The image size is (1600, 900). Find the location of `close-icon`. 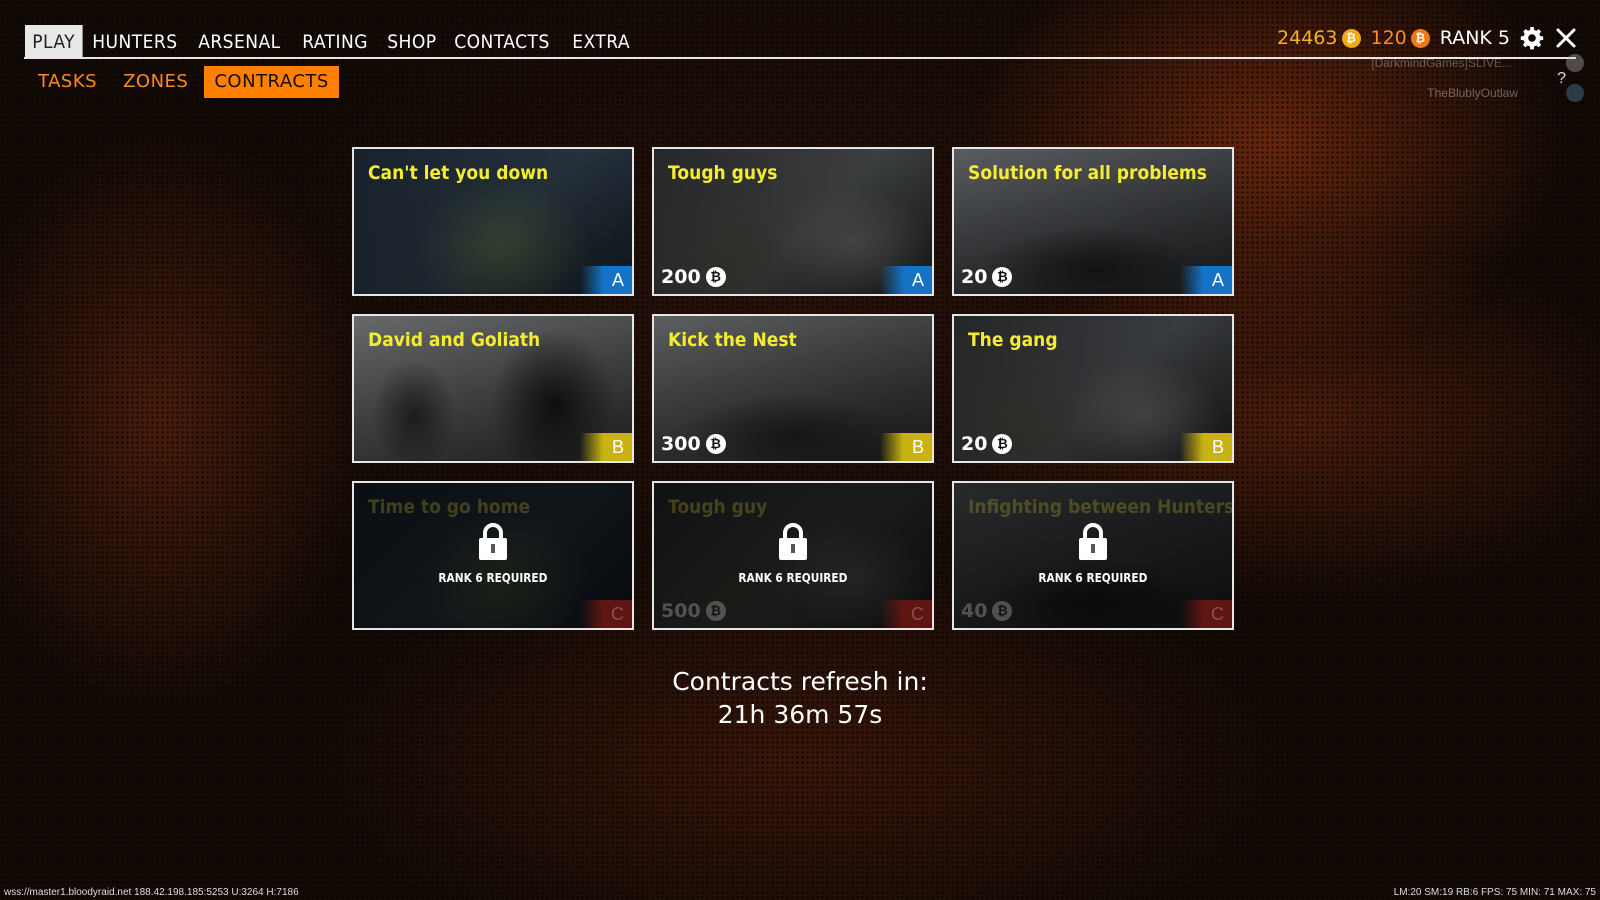

close-icon is located at coordinates (1566, 38).